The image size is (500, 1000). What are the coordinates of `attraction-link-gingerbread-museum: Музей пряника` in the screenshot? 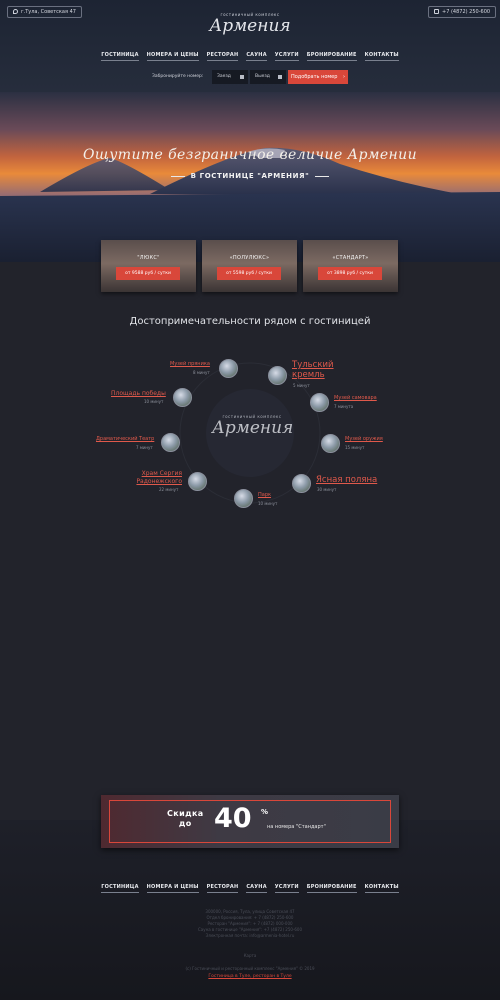 It's located at (190, 364).